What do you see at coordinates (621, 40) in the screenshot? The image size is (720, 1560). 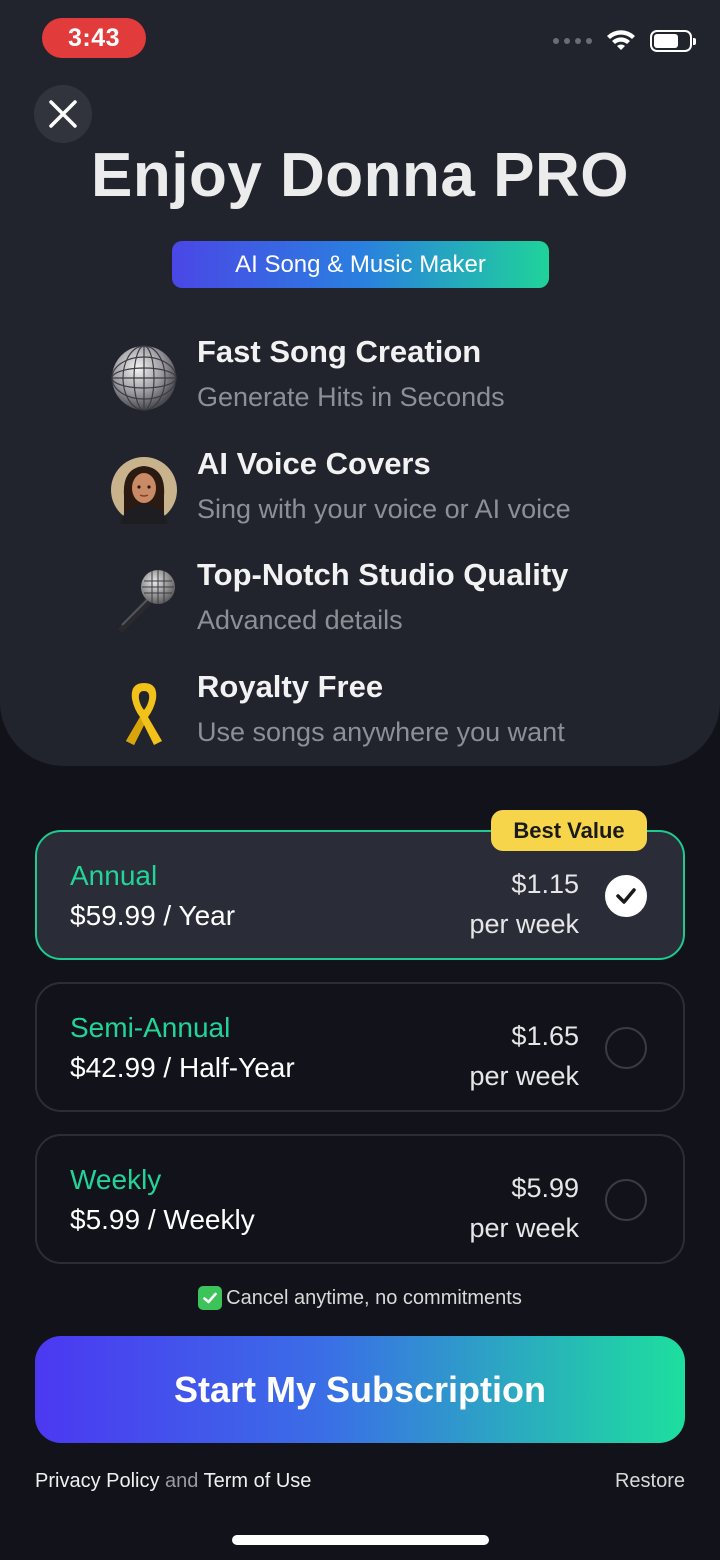 I see `wifi-icon` at bounding box center [621, 40].